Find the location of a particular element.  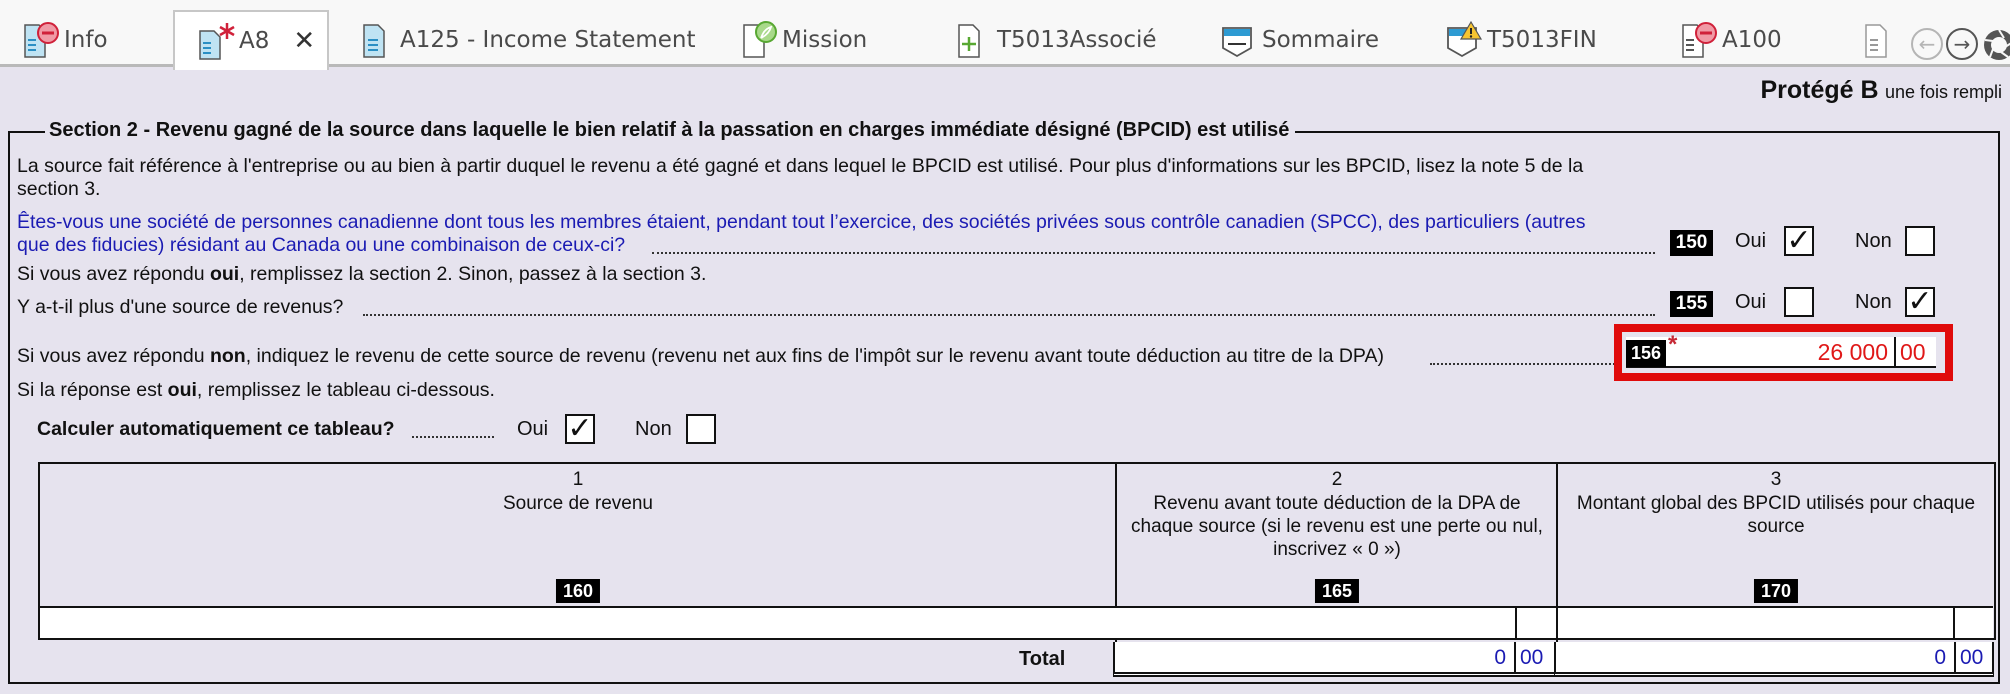

field-156-input: 156 * 26 000 00 is located at coordinates (1781, 349).